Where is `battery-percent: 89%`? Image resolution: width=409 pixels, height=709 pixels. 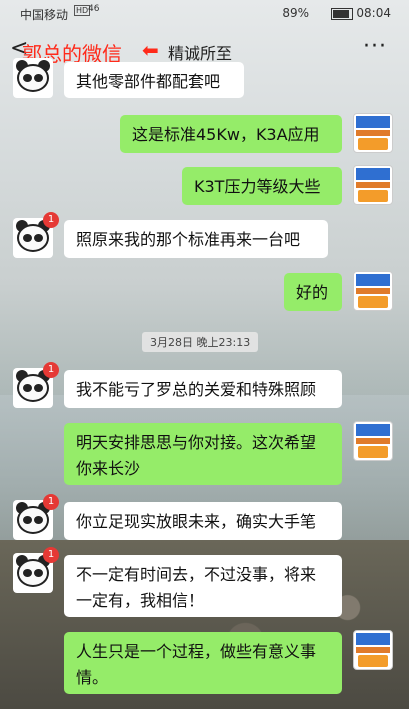
battery-percent: 89% is located at coordinates (295, 13).